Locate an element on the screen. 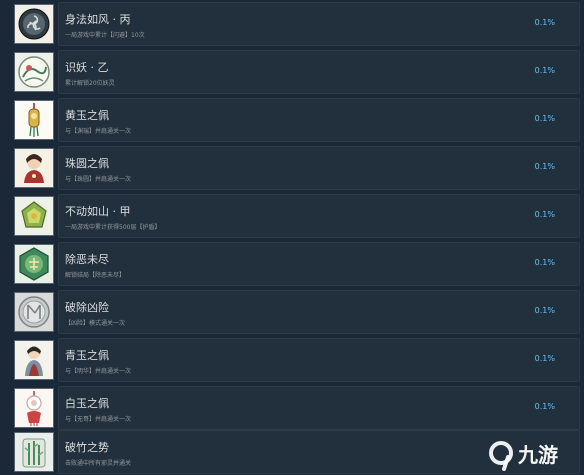 The width and height of the screenshot is (584, 475). achievement-row: 珠圆之佩 与【珠圆】并肩通关一次 0.1% is located at coordinates (292, 167).